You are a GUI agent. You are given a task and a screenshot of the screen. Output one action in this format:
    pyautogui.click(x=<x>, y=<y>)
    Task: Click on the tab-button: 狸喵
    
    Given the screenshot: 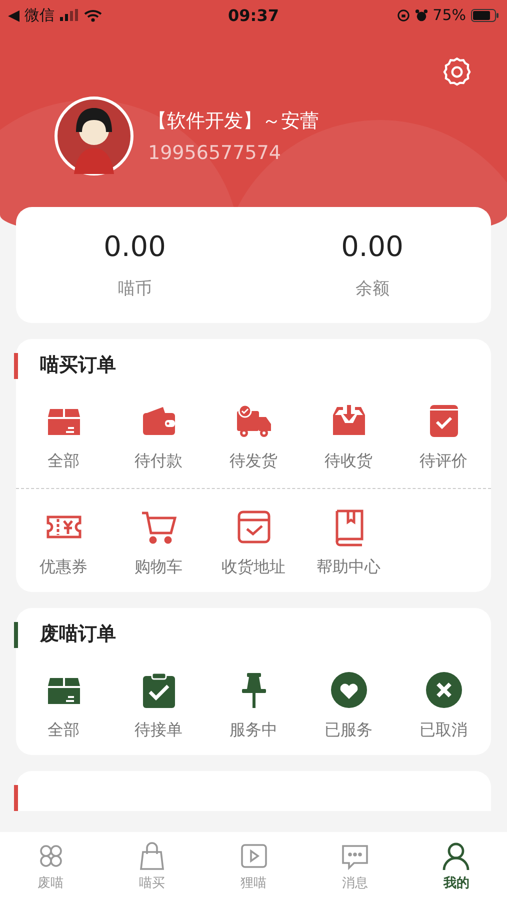 What is the action you would take?
    pyautogui.click(x=253, y=866)
    